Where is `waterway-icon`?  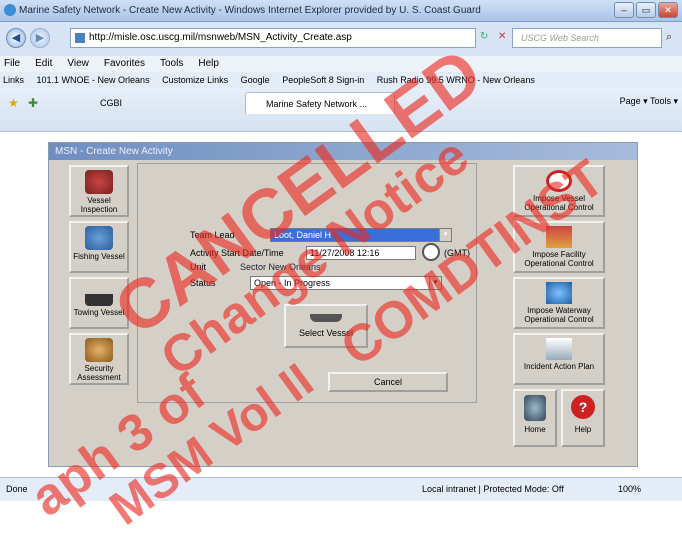
waterway-icon is located at coordinates (559, 293).